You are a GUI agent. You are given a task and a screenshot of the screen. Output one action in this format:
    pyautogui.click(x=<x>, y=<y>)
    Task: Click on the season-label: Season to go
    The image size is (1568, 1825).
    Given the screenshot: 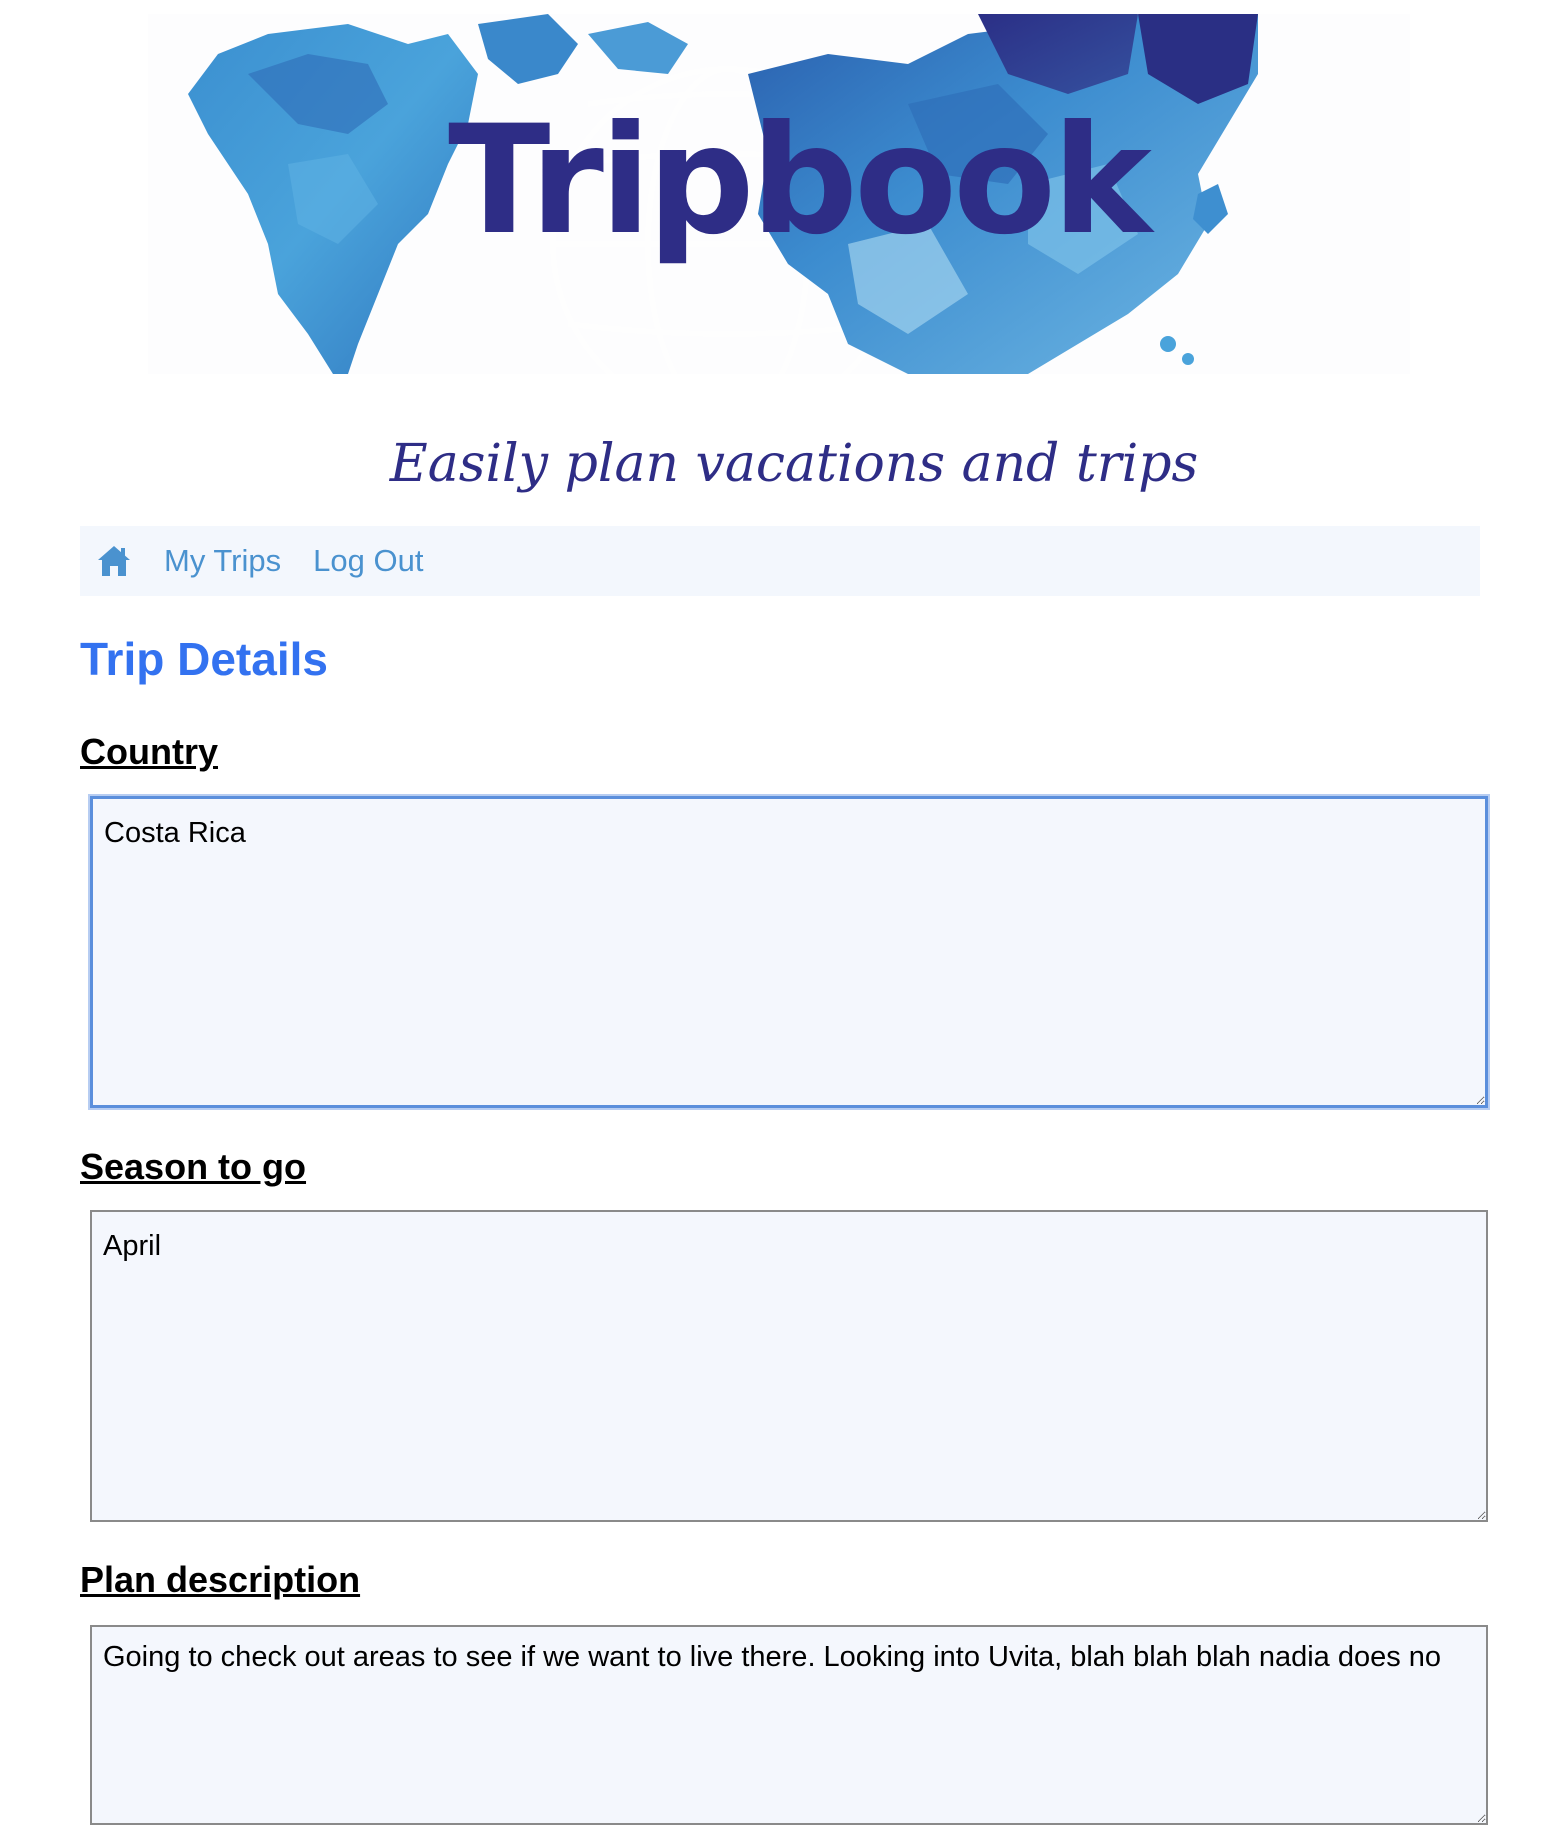 What is the action you would take?
    pyautogui.click(x=193, y=1166)
    